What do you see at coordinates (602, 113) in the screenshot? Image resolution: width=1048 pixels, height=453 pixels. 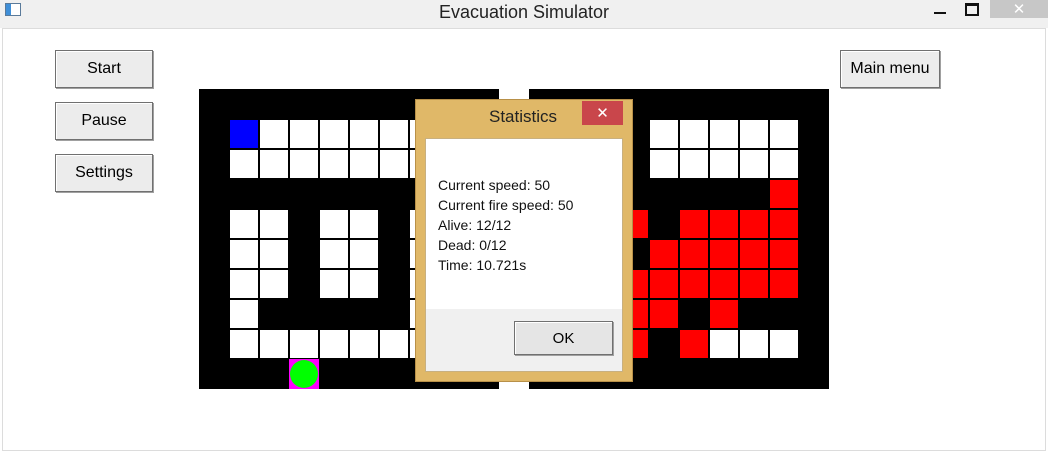 I see `dialog-close-button: ✕` at bounding box center [602, 113].